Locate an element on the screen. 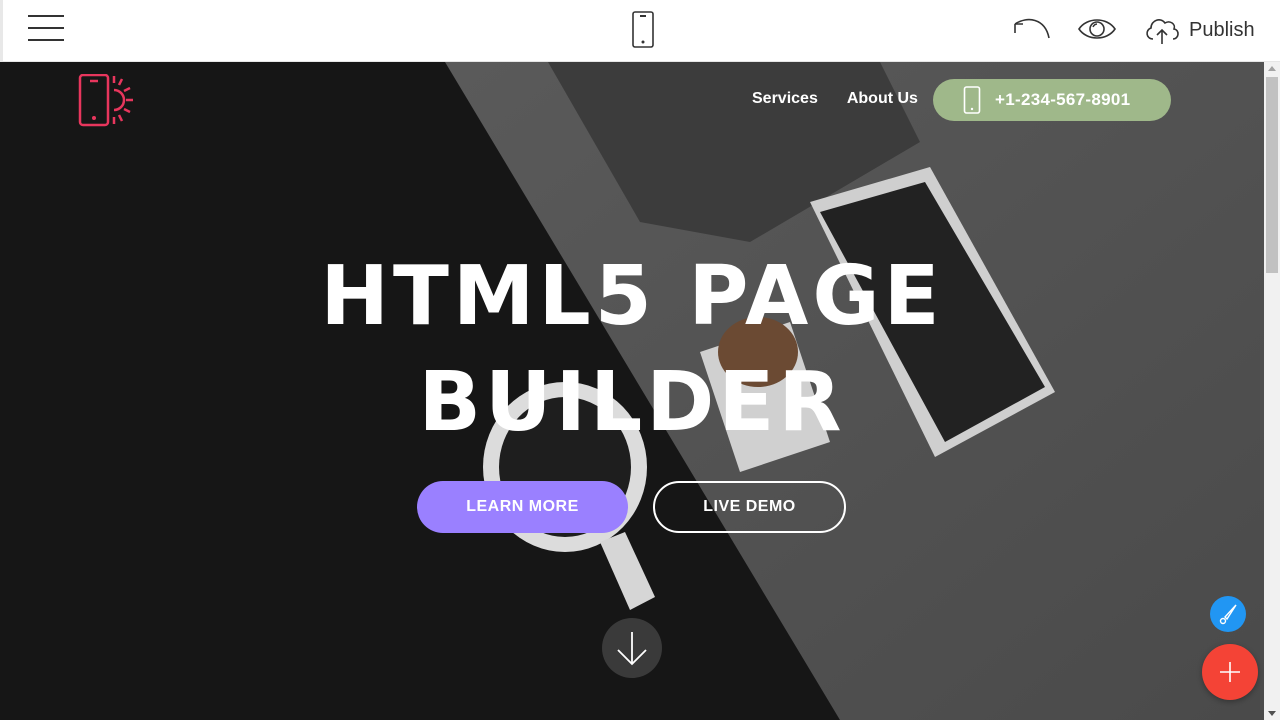  undo-icon is located at coordinates (1032, 28).